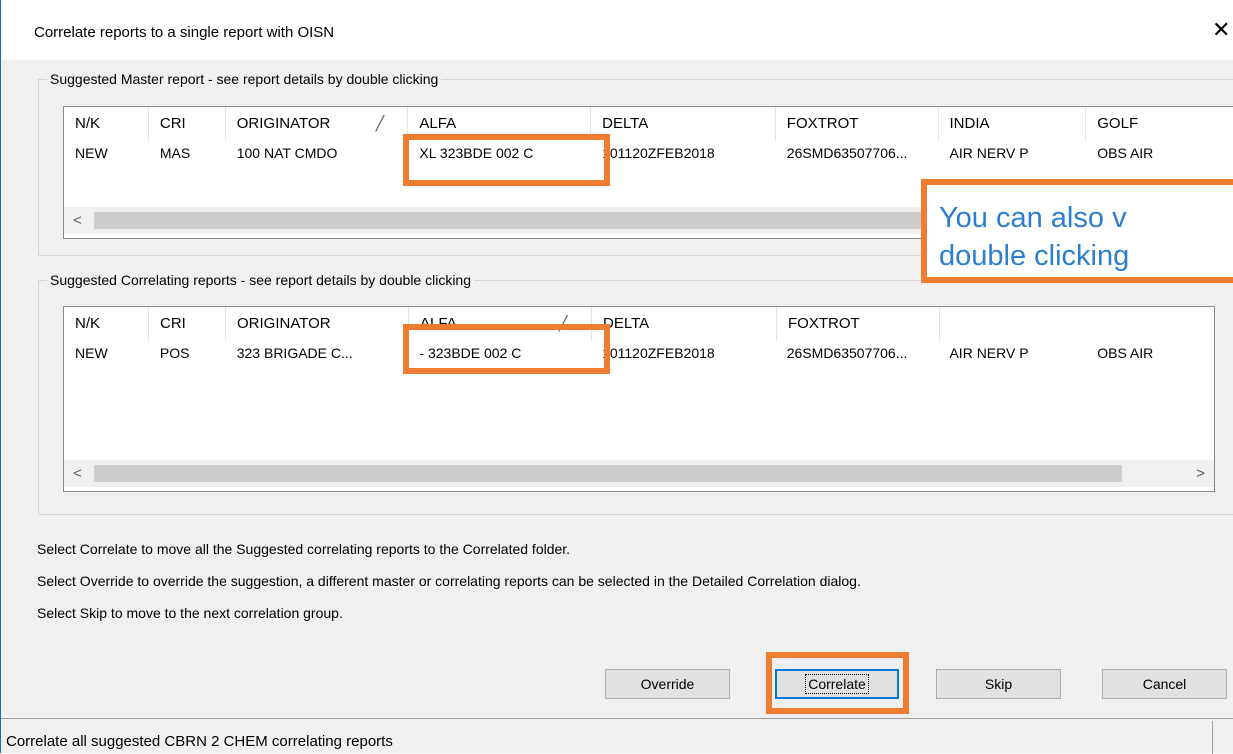 The image size is (1233, 754). Describe the element at coordinates (1221, 30) in the screenshot. I see `close-icon: ✕` at that location.